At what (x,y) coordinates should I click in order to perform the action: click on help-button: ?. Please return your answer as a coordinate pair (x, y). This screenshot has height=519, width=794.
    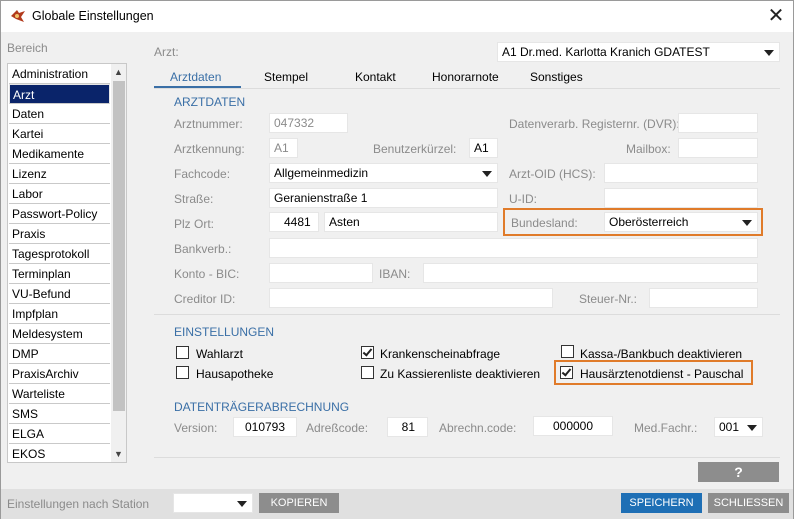
    Looking at the image, I should click on (738, 472).